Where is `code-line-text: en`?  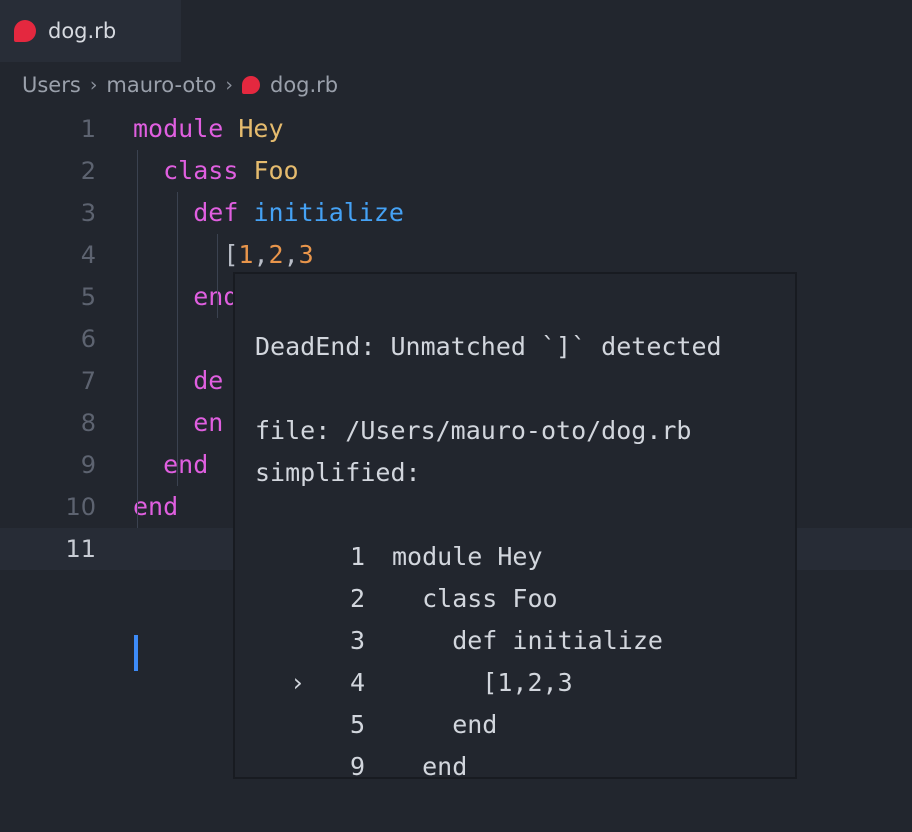
code-line-text: en is located at coordinates (178, 423).